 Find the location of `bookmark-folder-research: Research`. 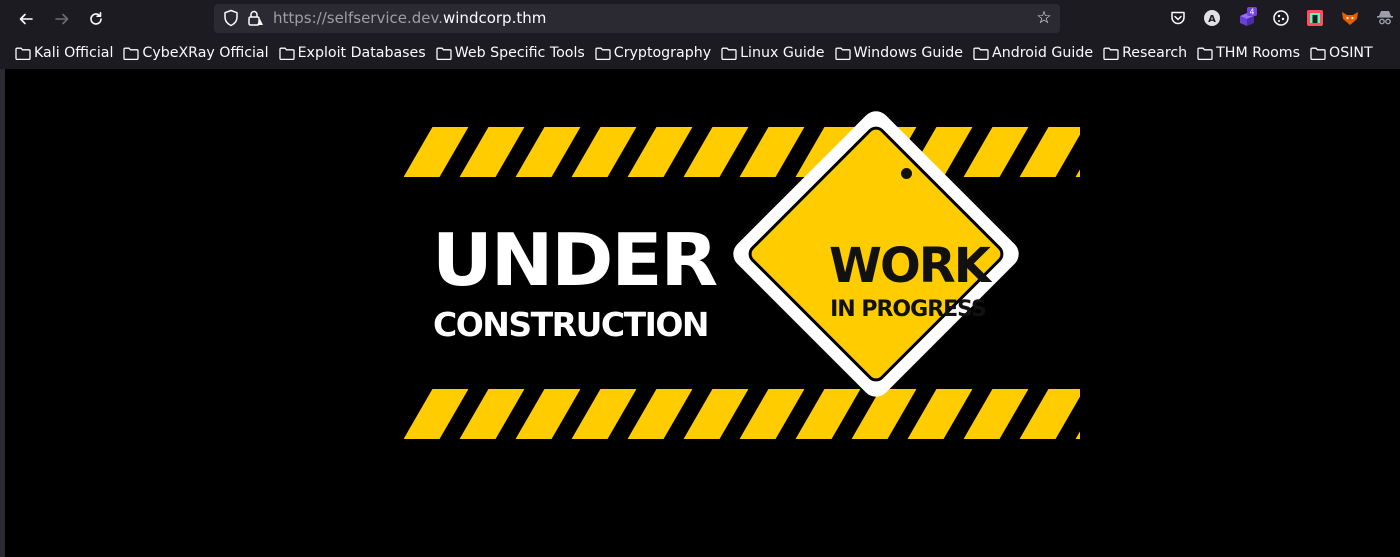

bookmark-folder-research: Research is located at coordinates (1145, 53).